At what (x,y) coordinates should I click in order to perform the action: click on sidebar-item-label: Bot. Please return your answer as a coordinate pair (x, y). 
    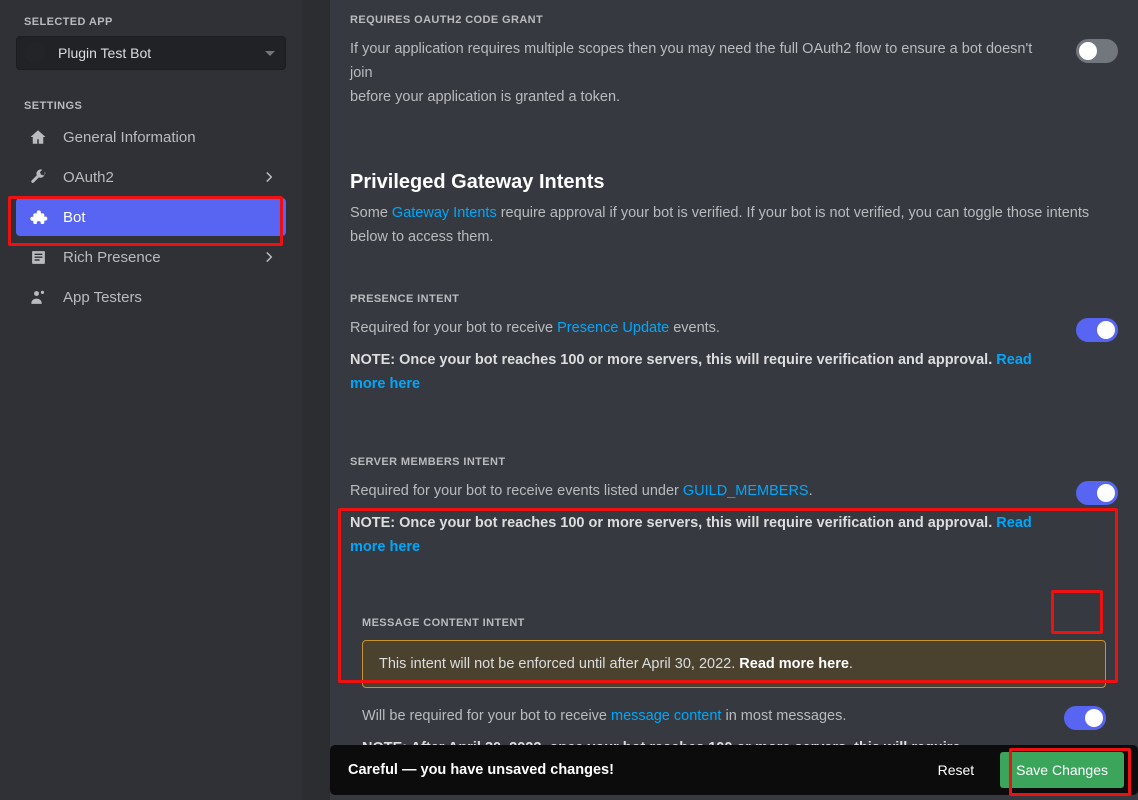
    Looking at the image, I should click on (74, 217).